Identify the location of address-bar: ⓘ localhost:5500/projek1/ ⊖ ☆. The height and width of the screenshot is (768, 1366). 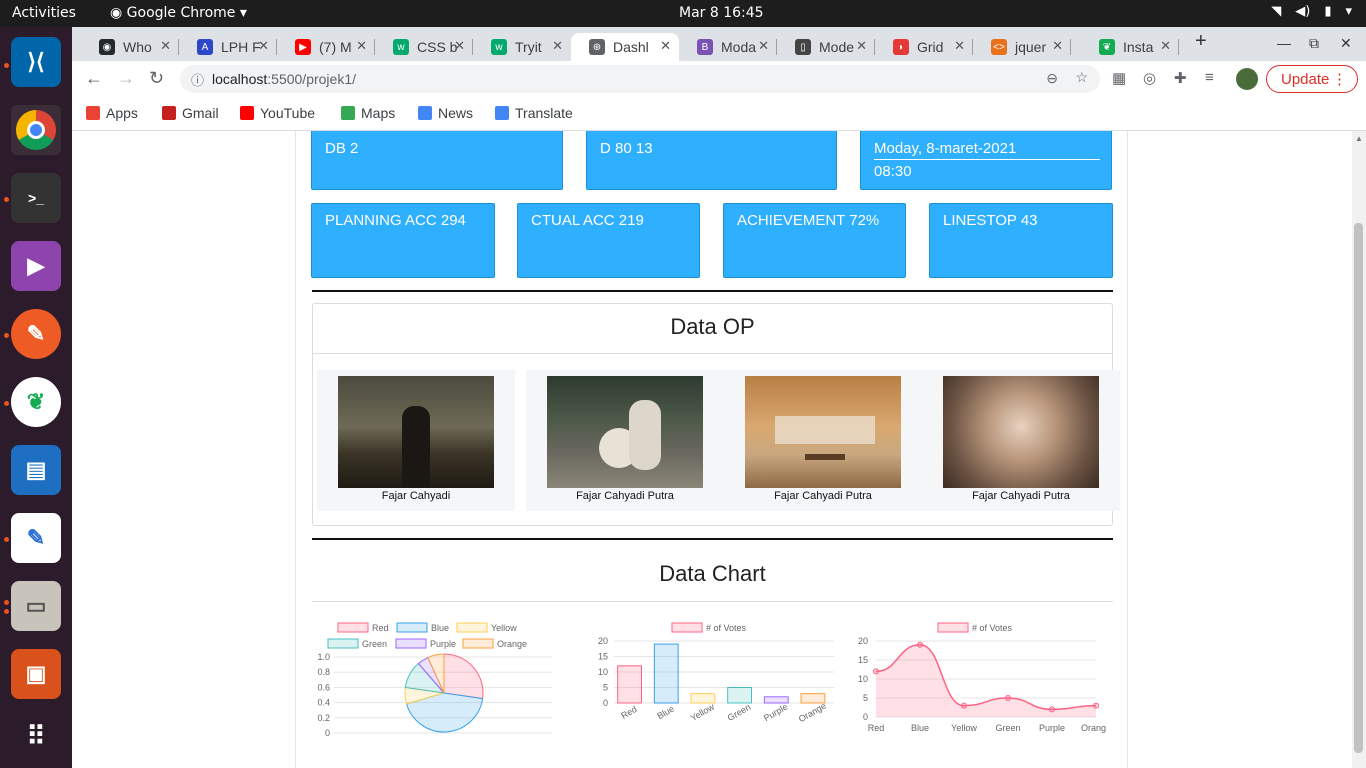
(640, 79).